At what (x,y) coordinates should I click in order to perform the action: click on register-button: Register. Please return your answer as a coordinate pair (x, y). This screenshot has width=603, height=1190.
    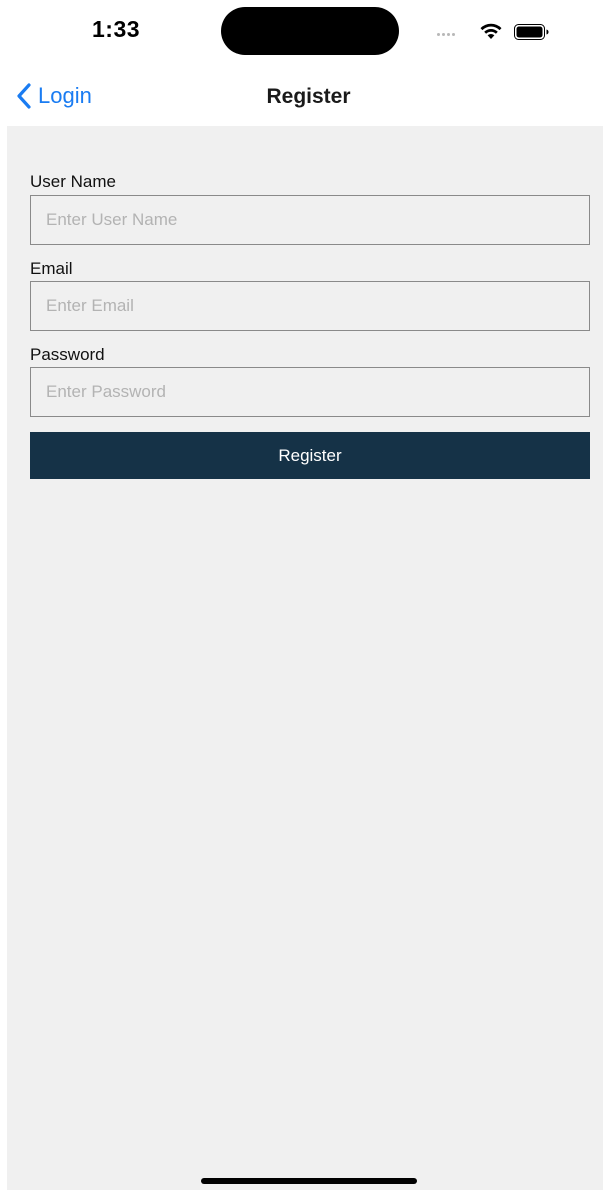
    Looking at the image, I should click on (310, 455).